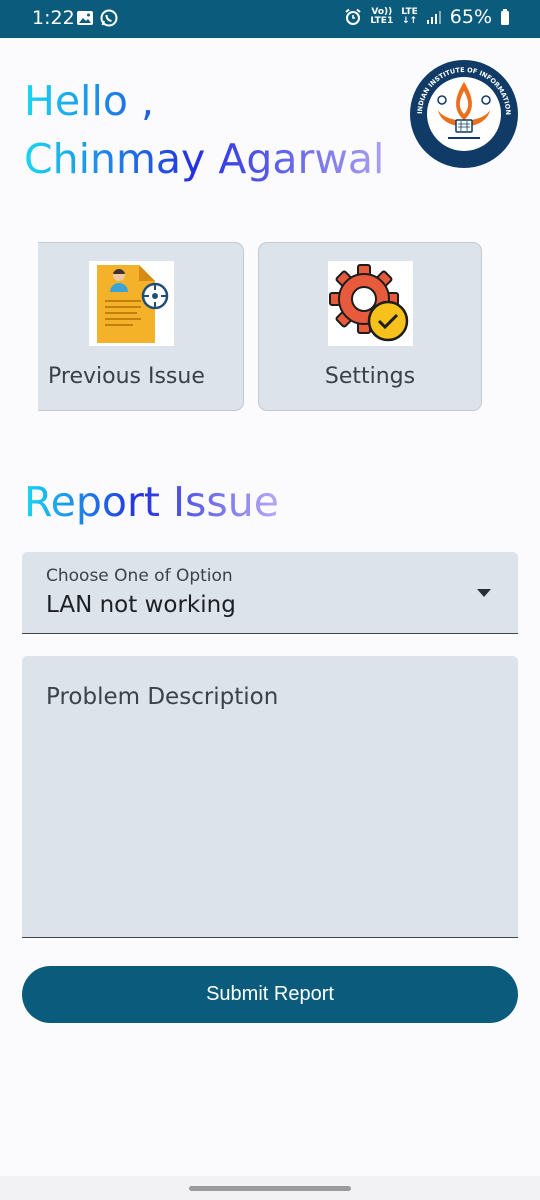 The width and height of the screenshot is (540, 1200). I want to click on previous-issue-card: Previous Issue, so click(141, 326).